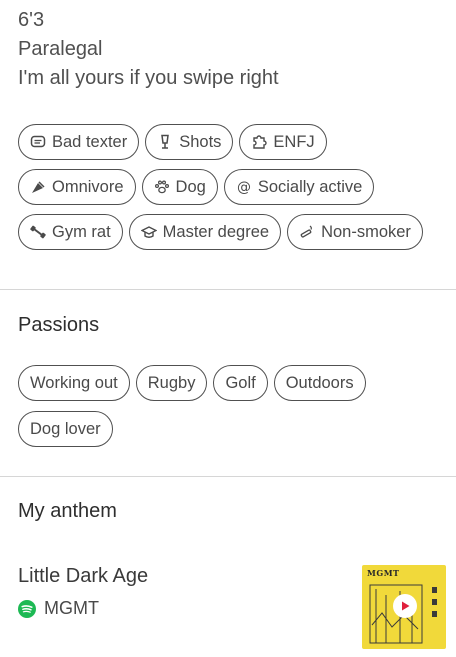 The image size is (456, 657). What do you see at coordinates (148, 232) in the screenshot?
I see `graduation-cap-icon` at bounding box center [148, 232].